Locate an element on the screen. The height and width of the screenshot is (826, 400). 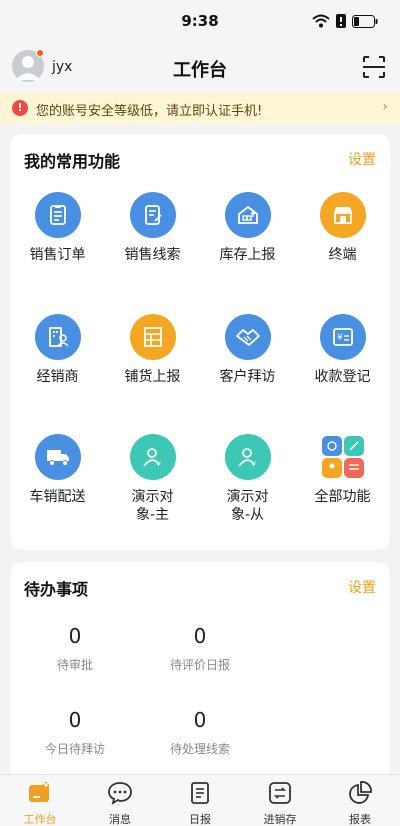
chevron-right-icon: › is located at coordinates (385, 107).